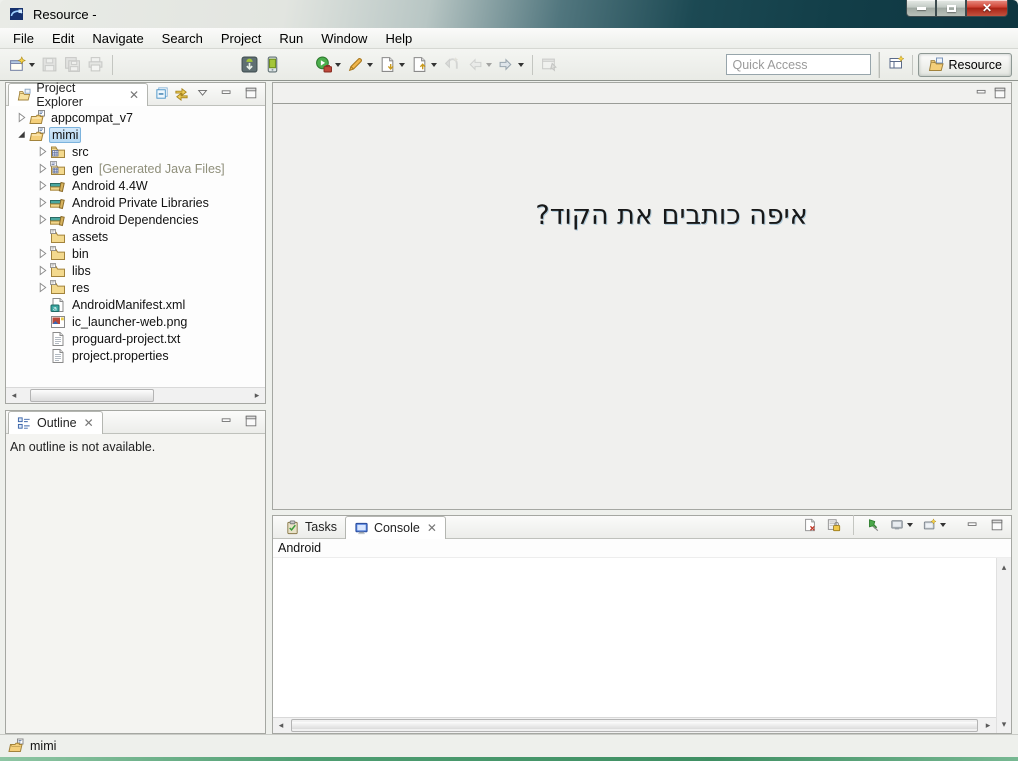 The height and width of the screenshot is (761, 1018). Describe the element at coordinates (934, 525) in the screenshot. I see `open-console-button` at that location.